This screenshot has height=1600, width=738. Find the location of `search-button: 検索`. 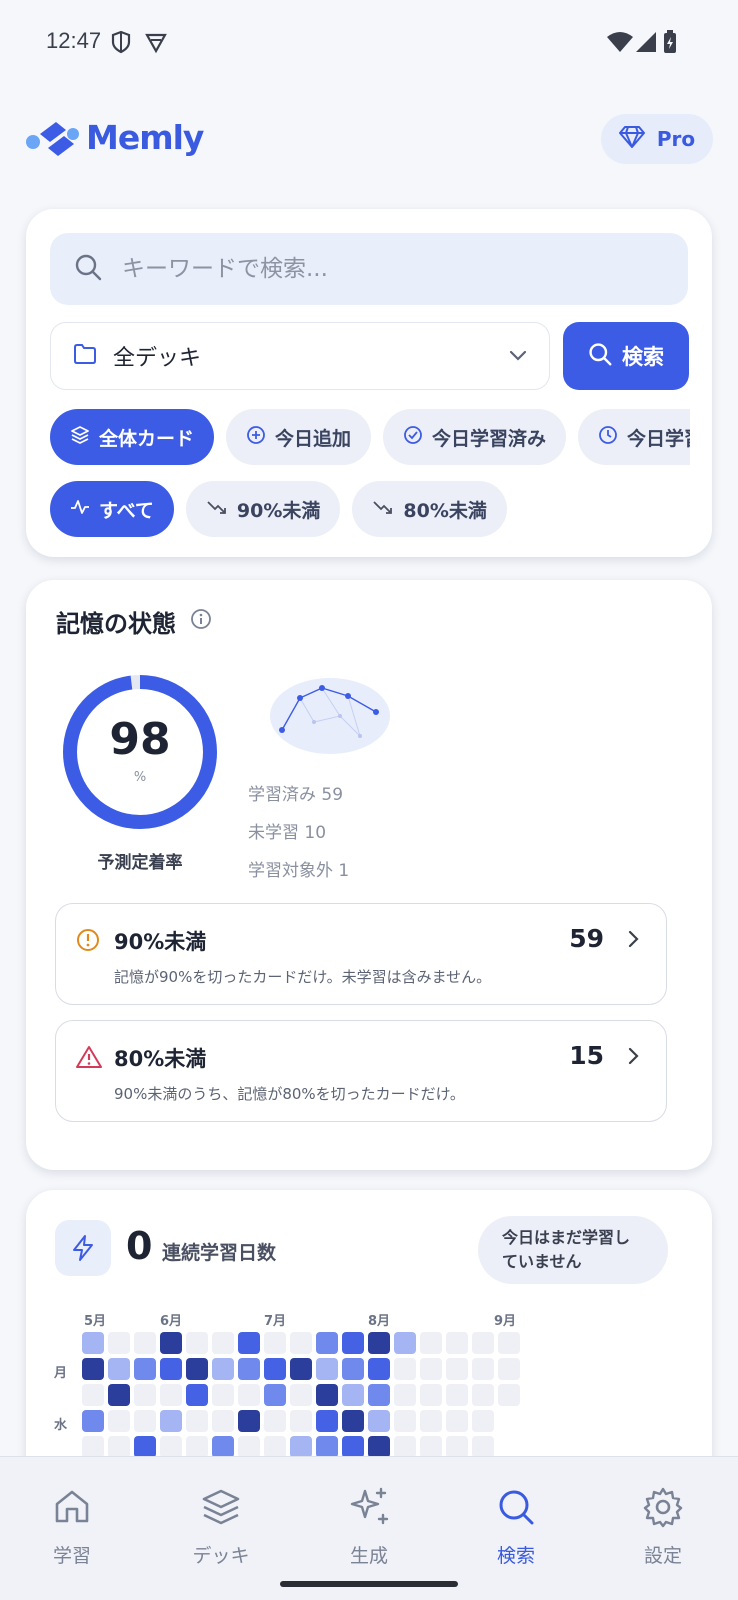

search-button: 検索 is located at coordinates (626, 356).